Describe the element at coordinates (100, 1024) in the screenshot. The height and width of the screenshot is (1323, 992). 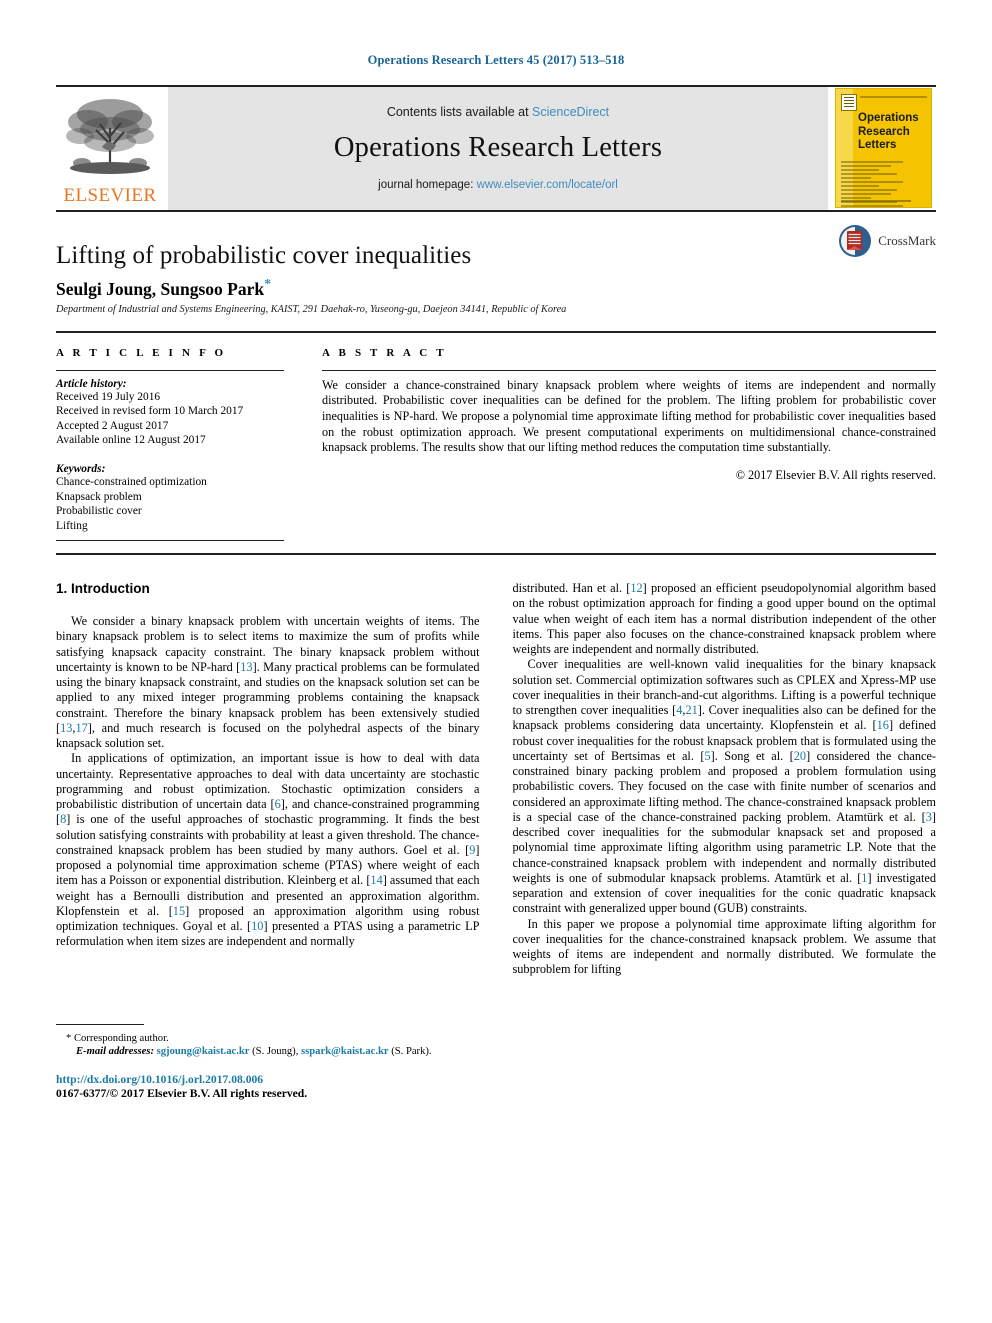
I see `footnote-rule` at that location.